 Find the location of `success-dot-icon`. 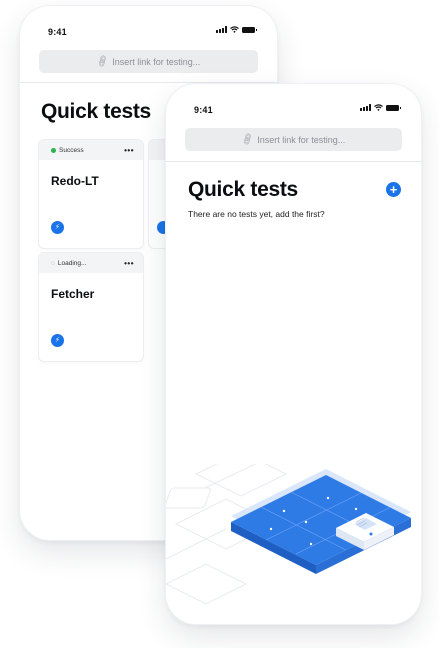

success-dot-icon is located at coordinates (53, 150).